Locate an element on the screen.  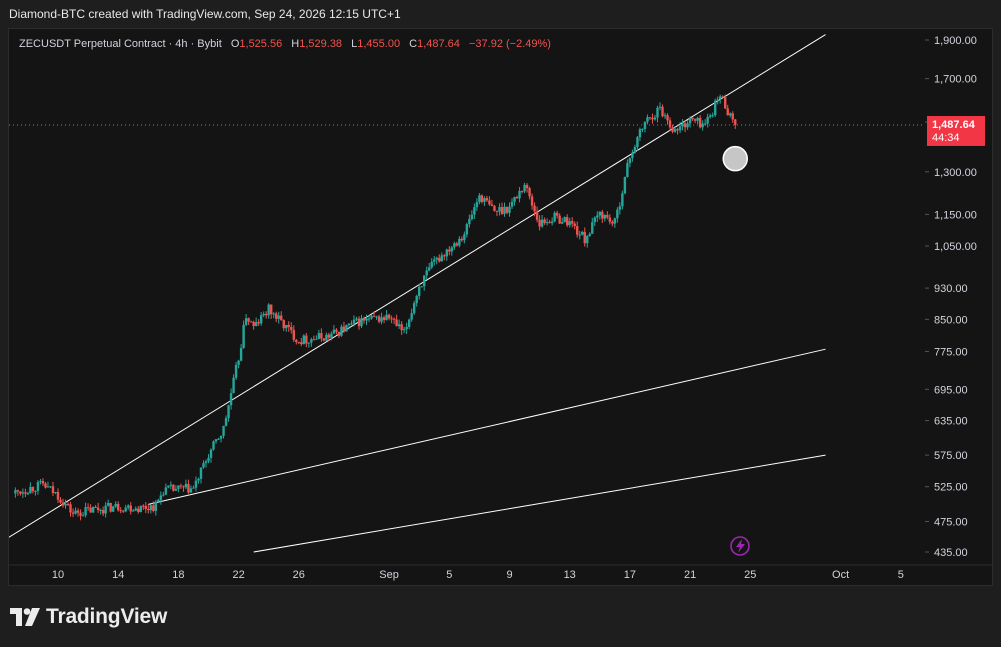
symbol-label: ZECUSDT Perpetual Contract · 4h · Bybit is located at coordinates (120, 44).